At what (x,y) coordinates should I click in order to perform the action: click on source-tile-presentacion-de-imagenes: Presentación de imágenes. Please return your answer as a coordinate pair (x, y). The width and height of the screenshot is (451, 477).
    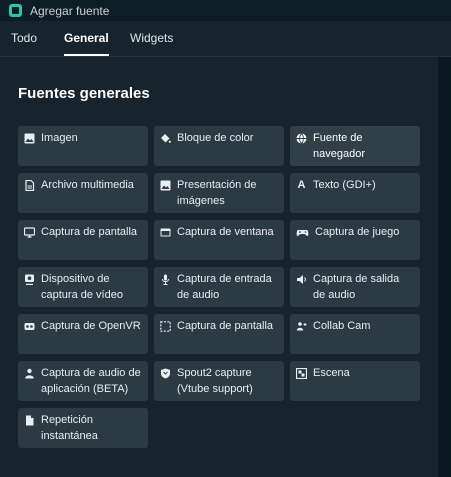
    Looking at the image, I should click on (219, 193).